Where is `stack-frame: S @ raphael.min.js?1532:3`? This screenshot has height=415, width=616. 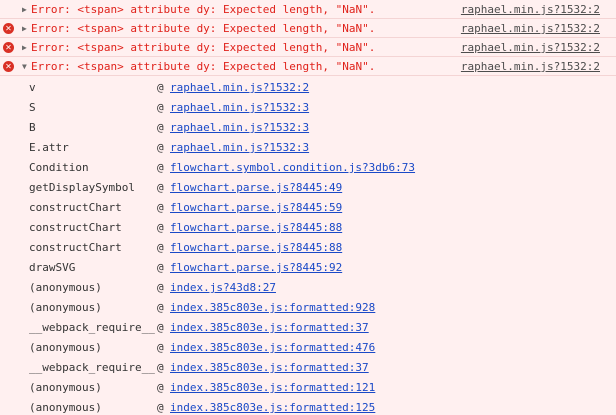 stack-frame: S @ raphael.min.js?1532:3 is located at coordinates (308, 108).